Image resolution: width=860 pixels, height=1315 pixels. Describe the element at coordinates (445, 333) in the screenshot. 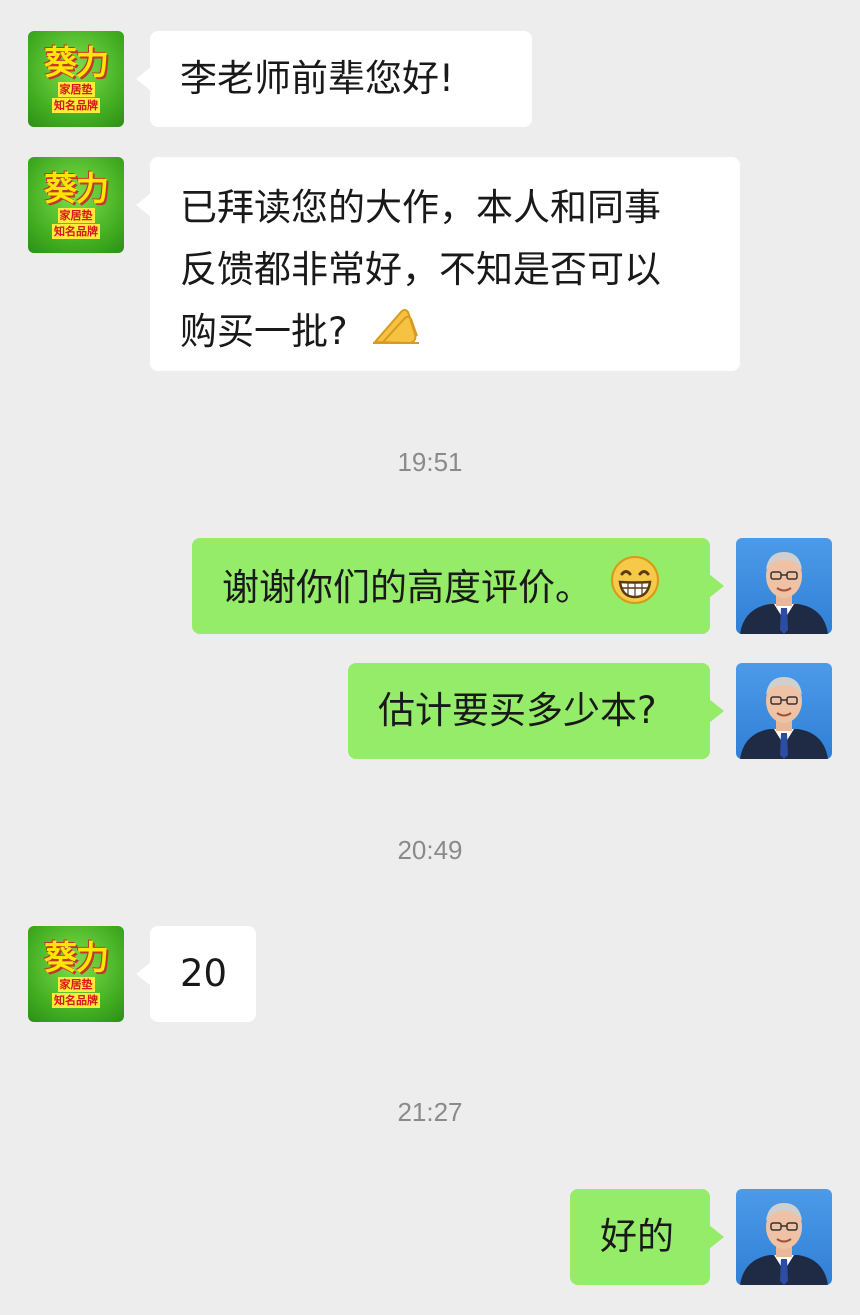

I see `message-text-line: 购买一批?` at that location.